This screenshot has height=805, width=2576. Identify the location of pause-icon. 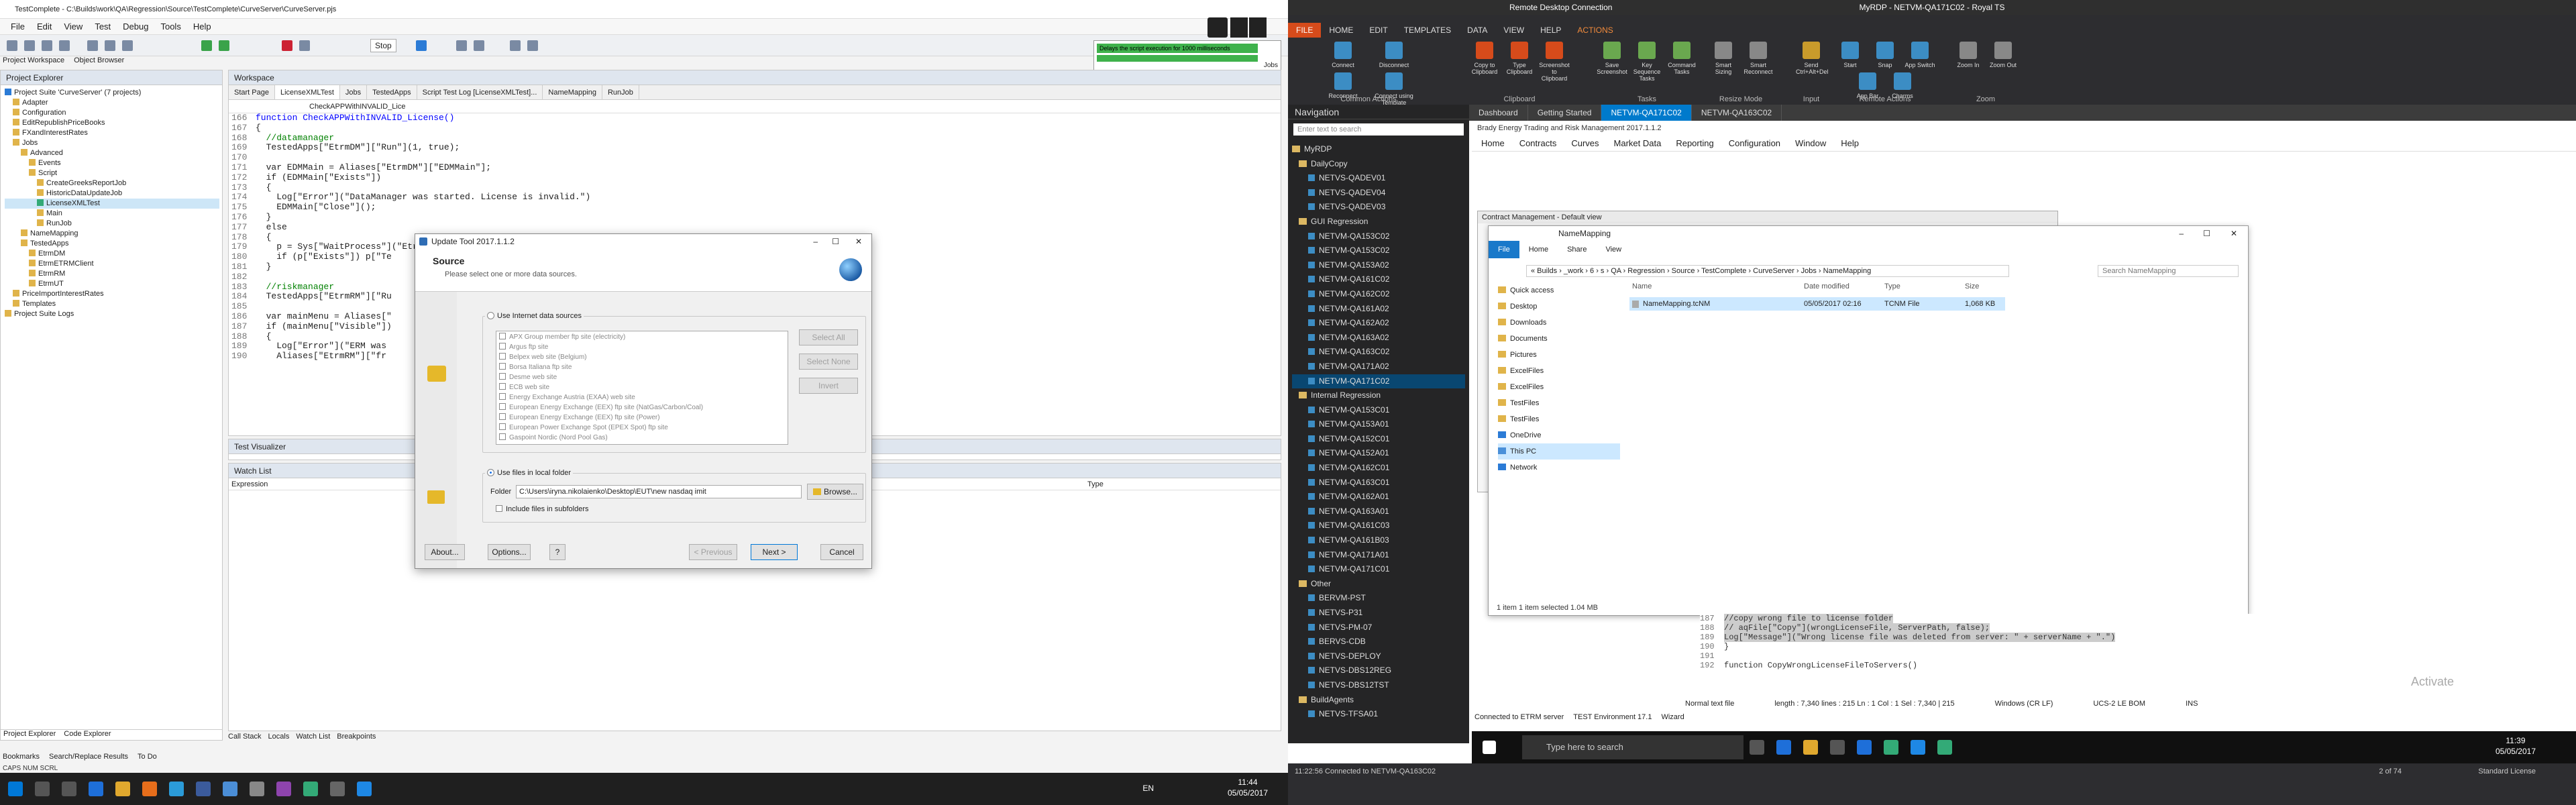
(421, 45).